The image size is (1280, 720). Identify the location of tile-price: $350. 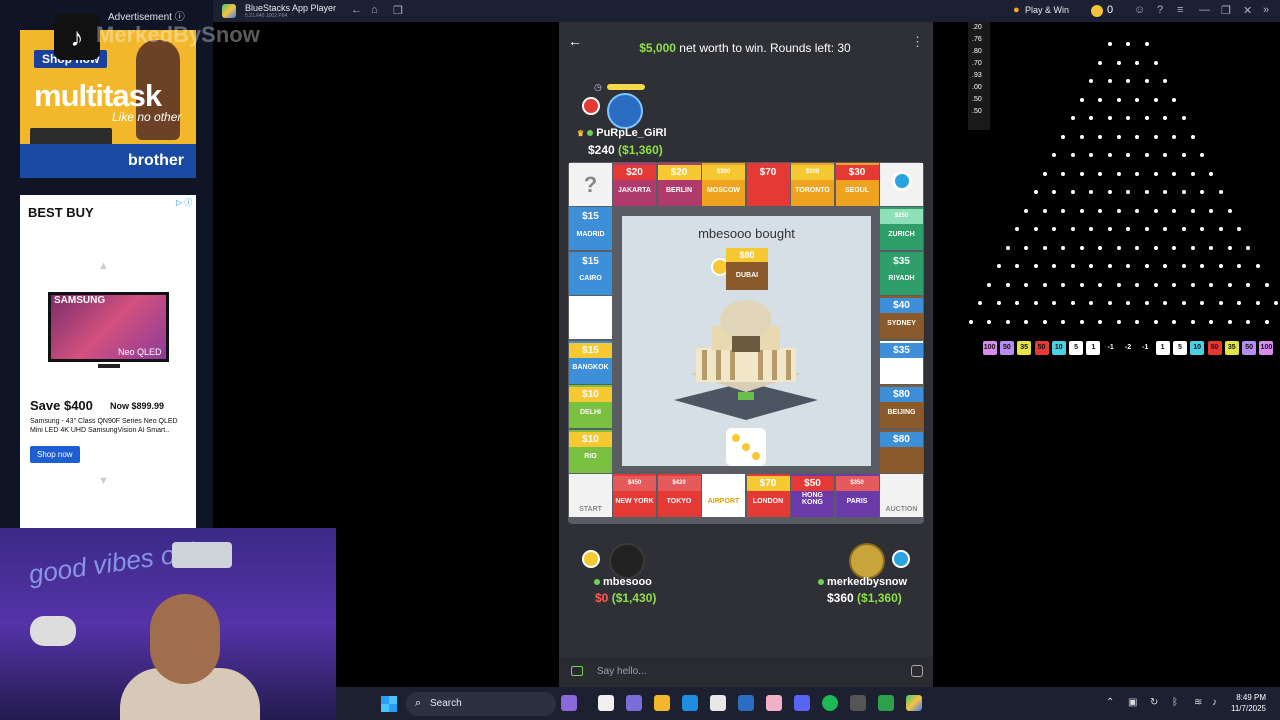
(857, 483).